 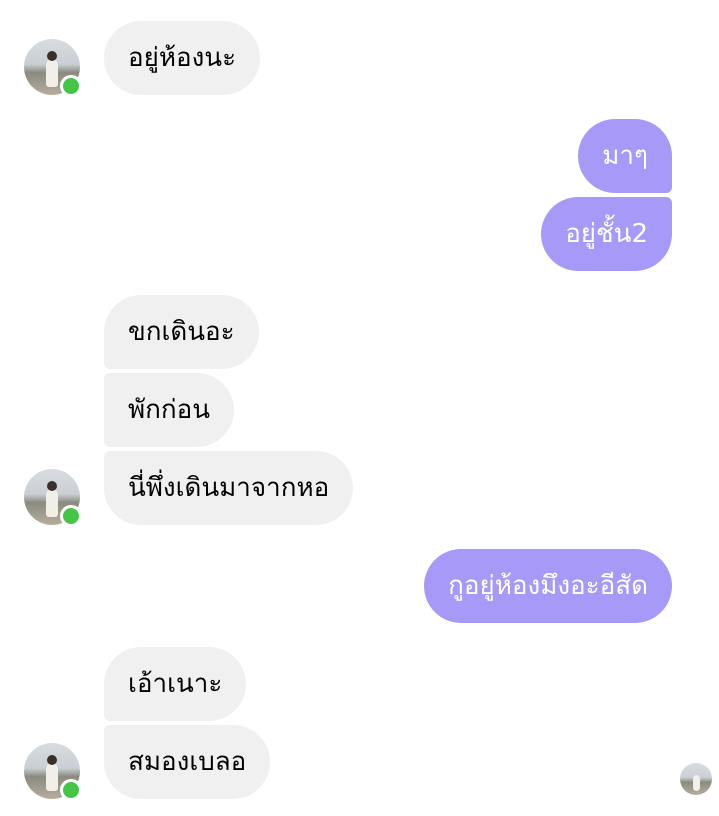 I want to click on message-bubble-incoming: เอ้าเนาะ, so click(x=175, y=684).